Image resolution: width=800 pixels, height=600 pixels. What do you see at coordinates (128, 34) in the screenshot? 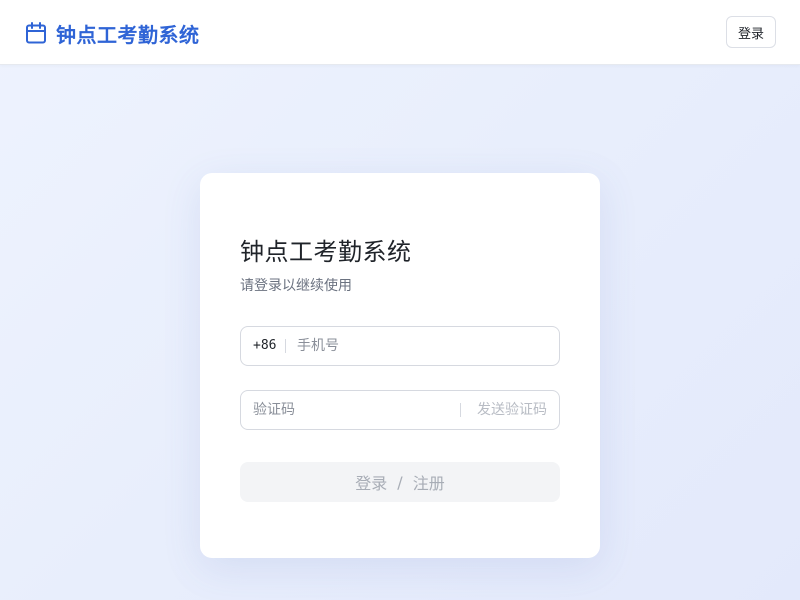
I see `app-title: 钟点工考勤系统` at bounding box center [128, 34].